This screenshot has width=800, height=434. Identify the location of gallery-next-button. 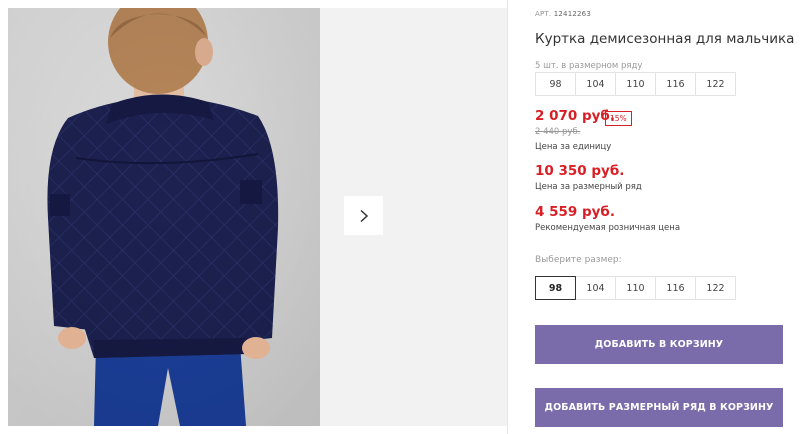
(363, 215).